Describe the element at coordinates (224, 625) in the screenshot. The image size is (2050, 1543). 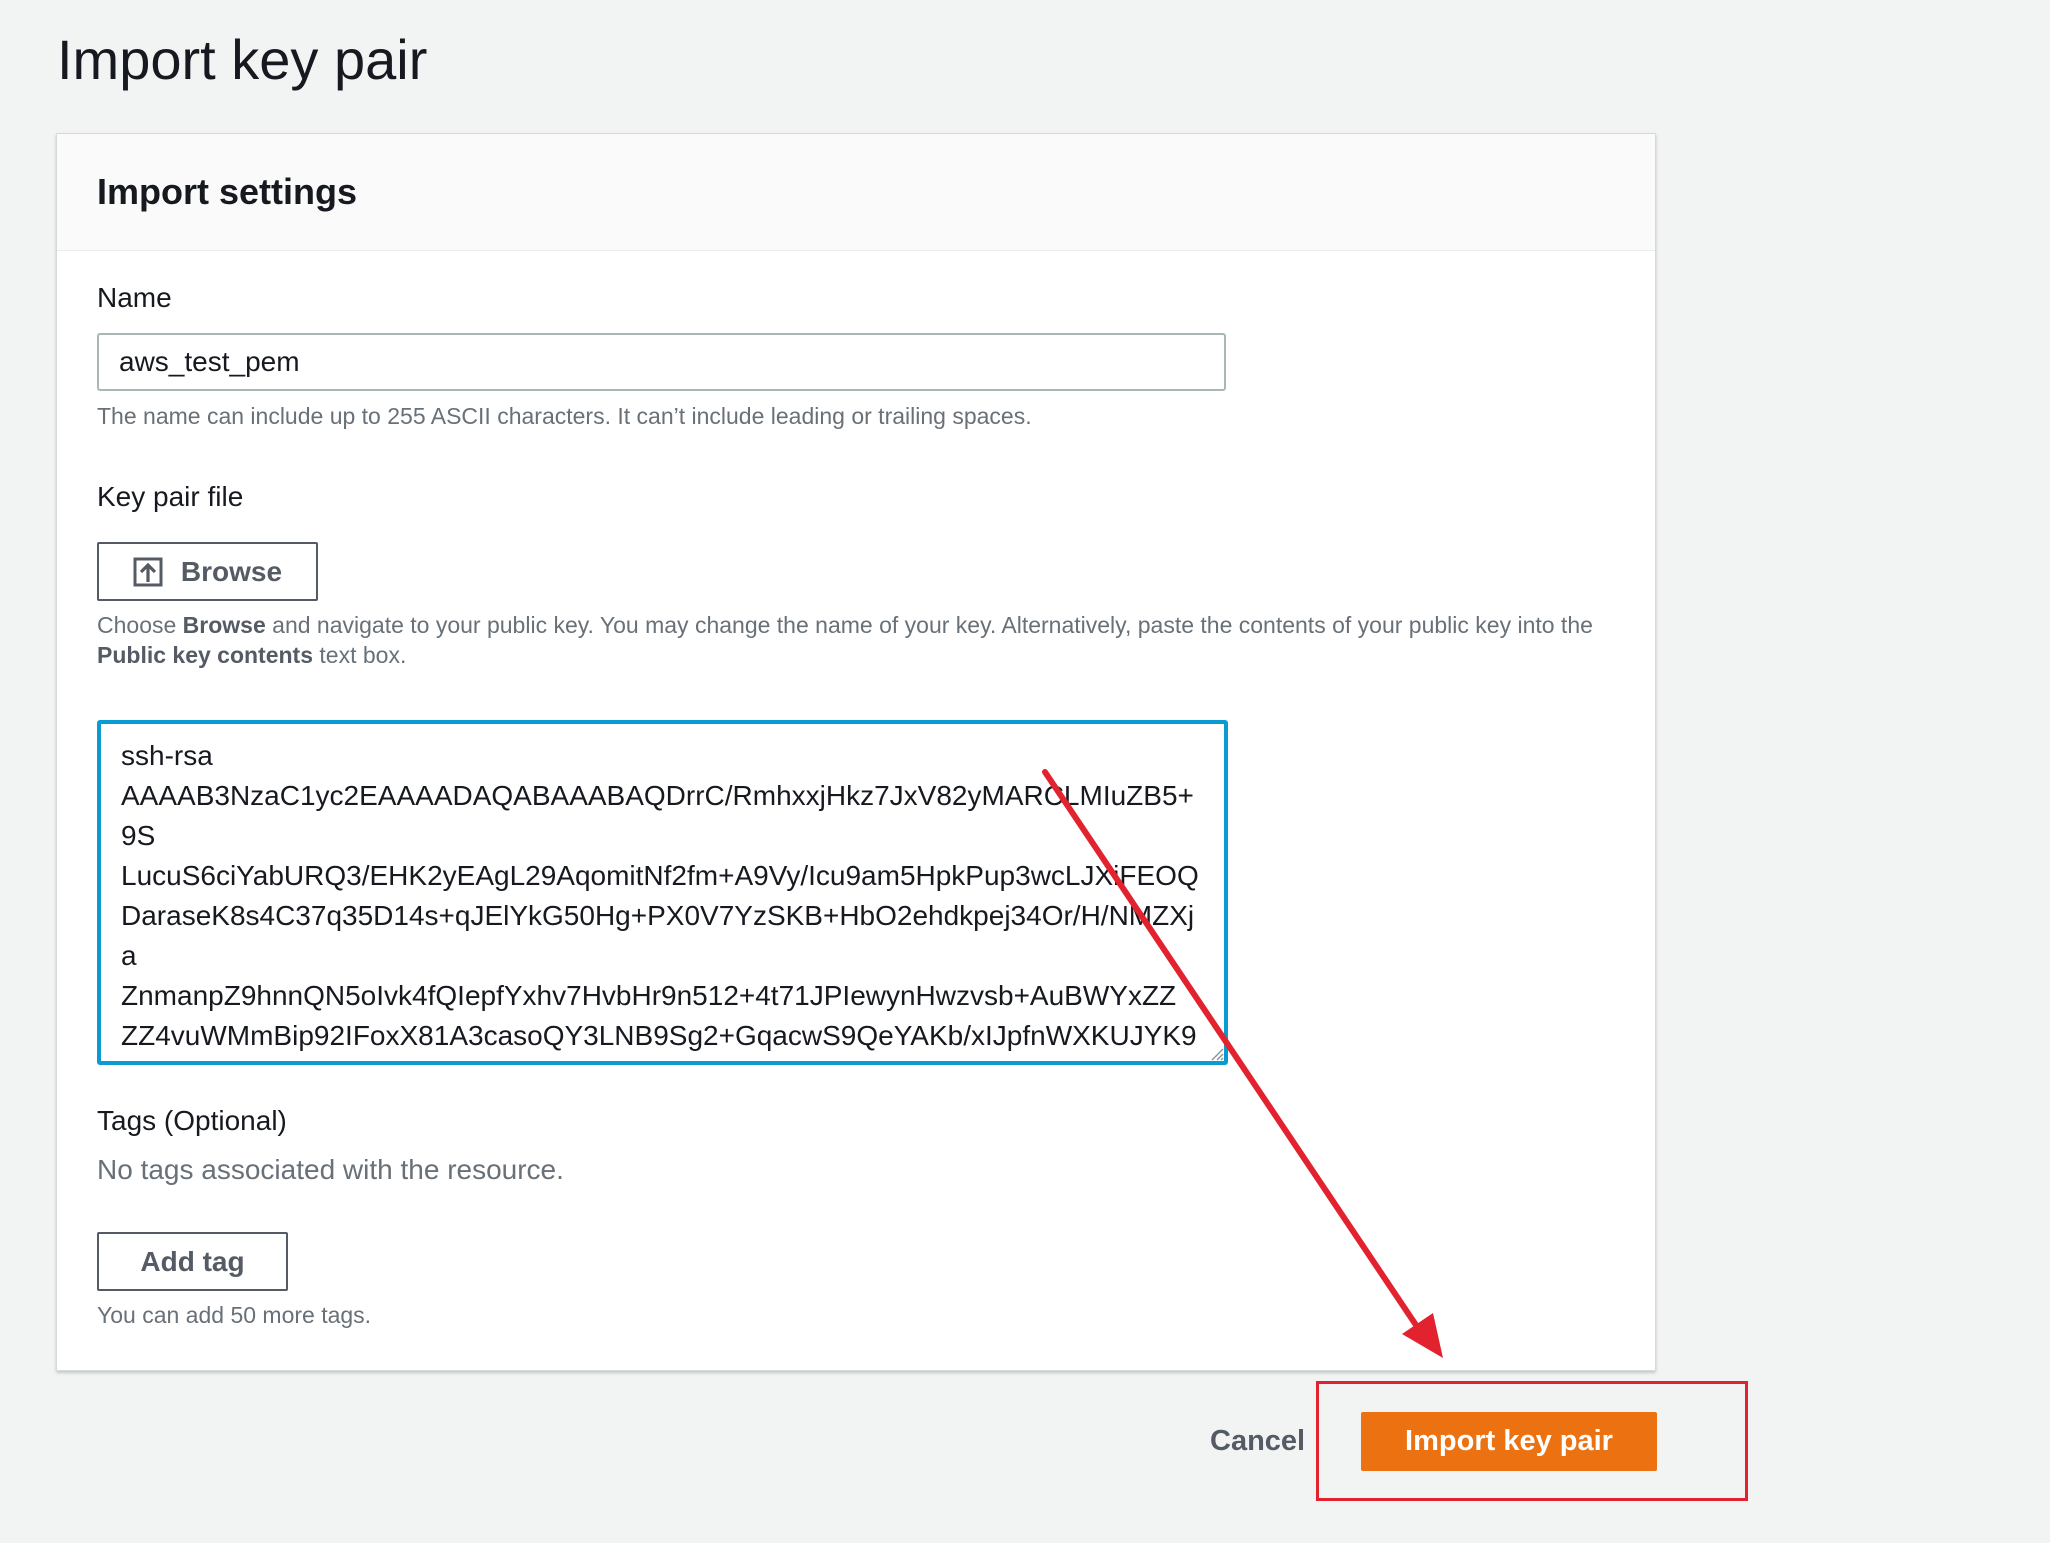
I see `hint-browse-emphasis: Browse` at that location.